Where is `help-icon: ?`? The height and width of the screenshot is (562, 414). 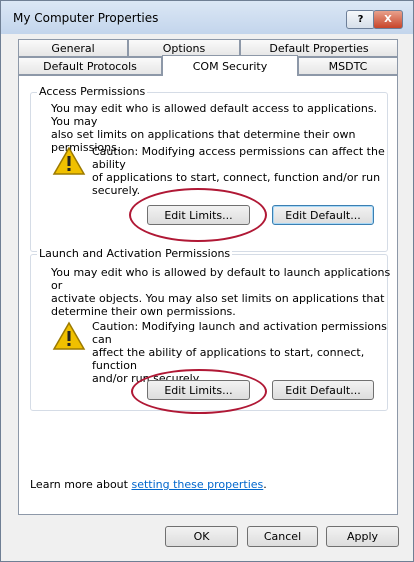 help-icon: ? is located at coordinates (360, 19).